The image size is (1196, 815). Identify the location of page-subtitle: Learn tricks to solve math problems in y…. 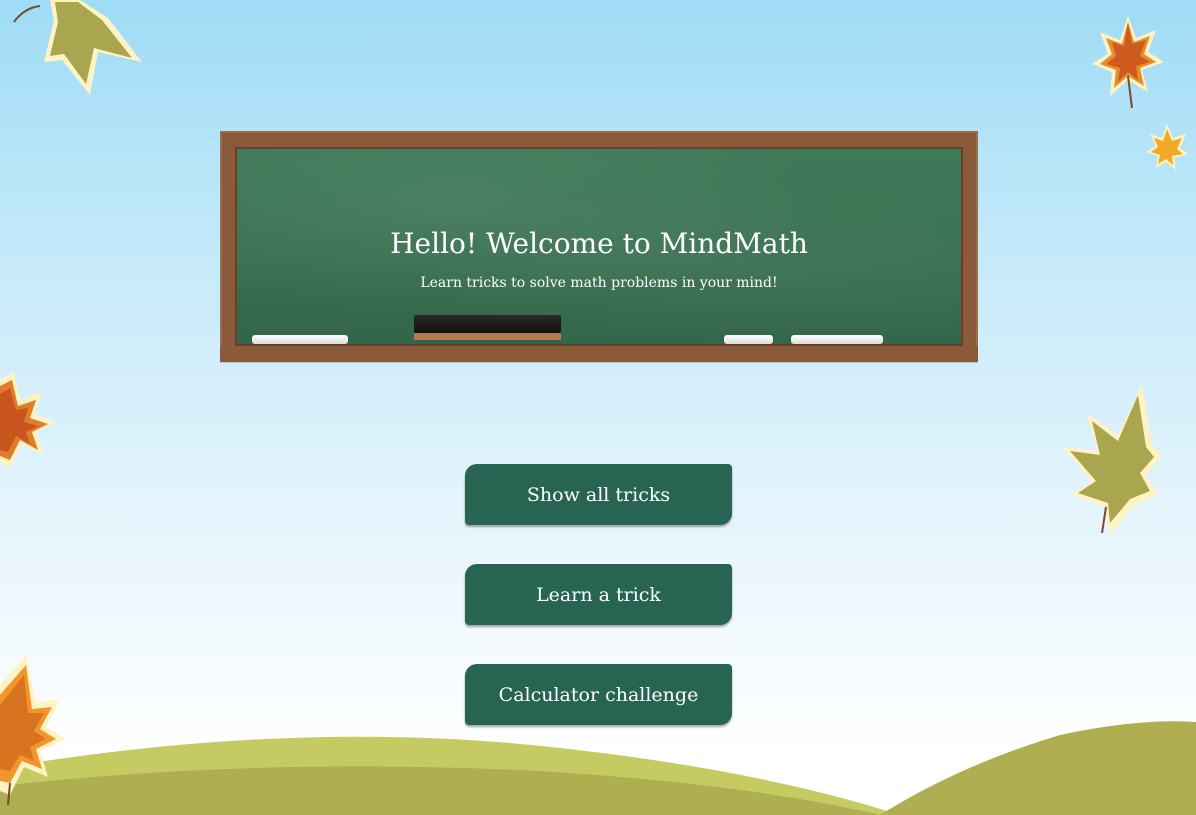
(599, 283).